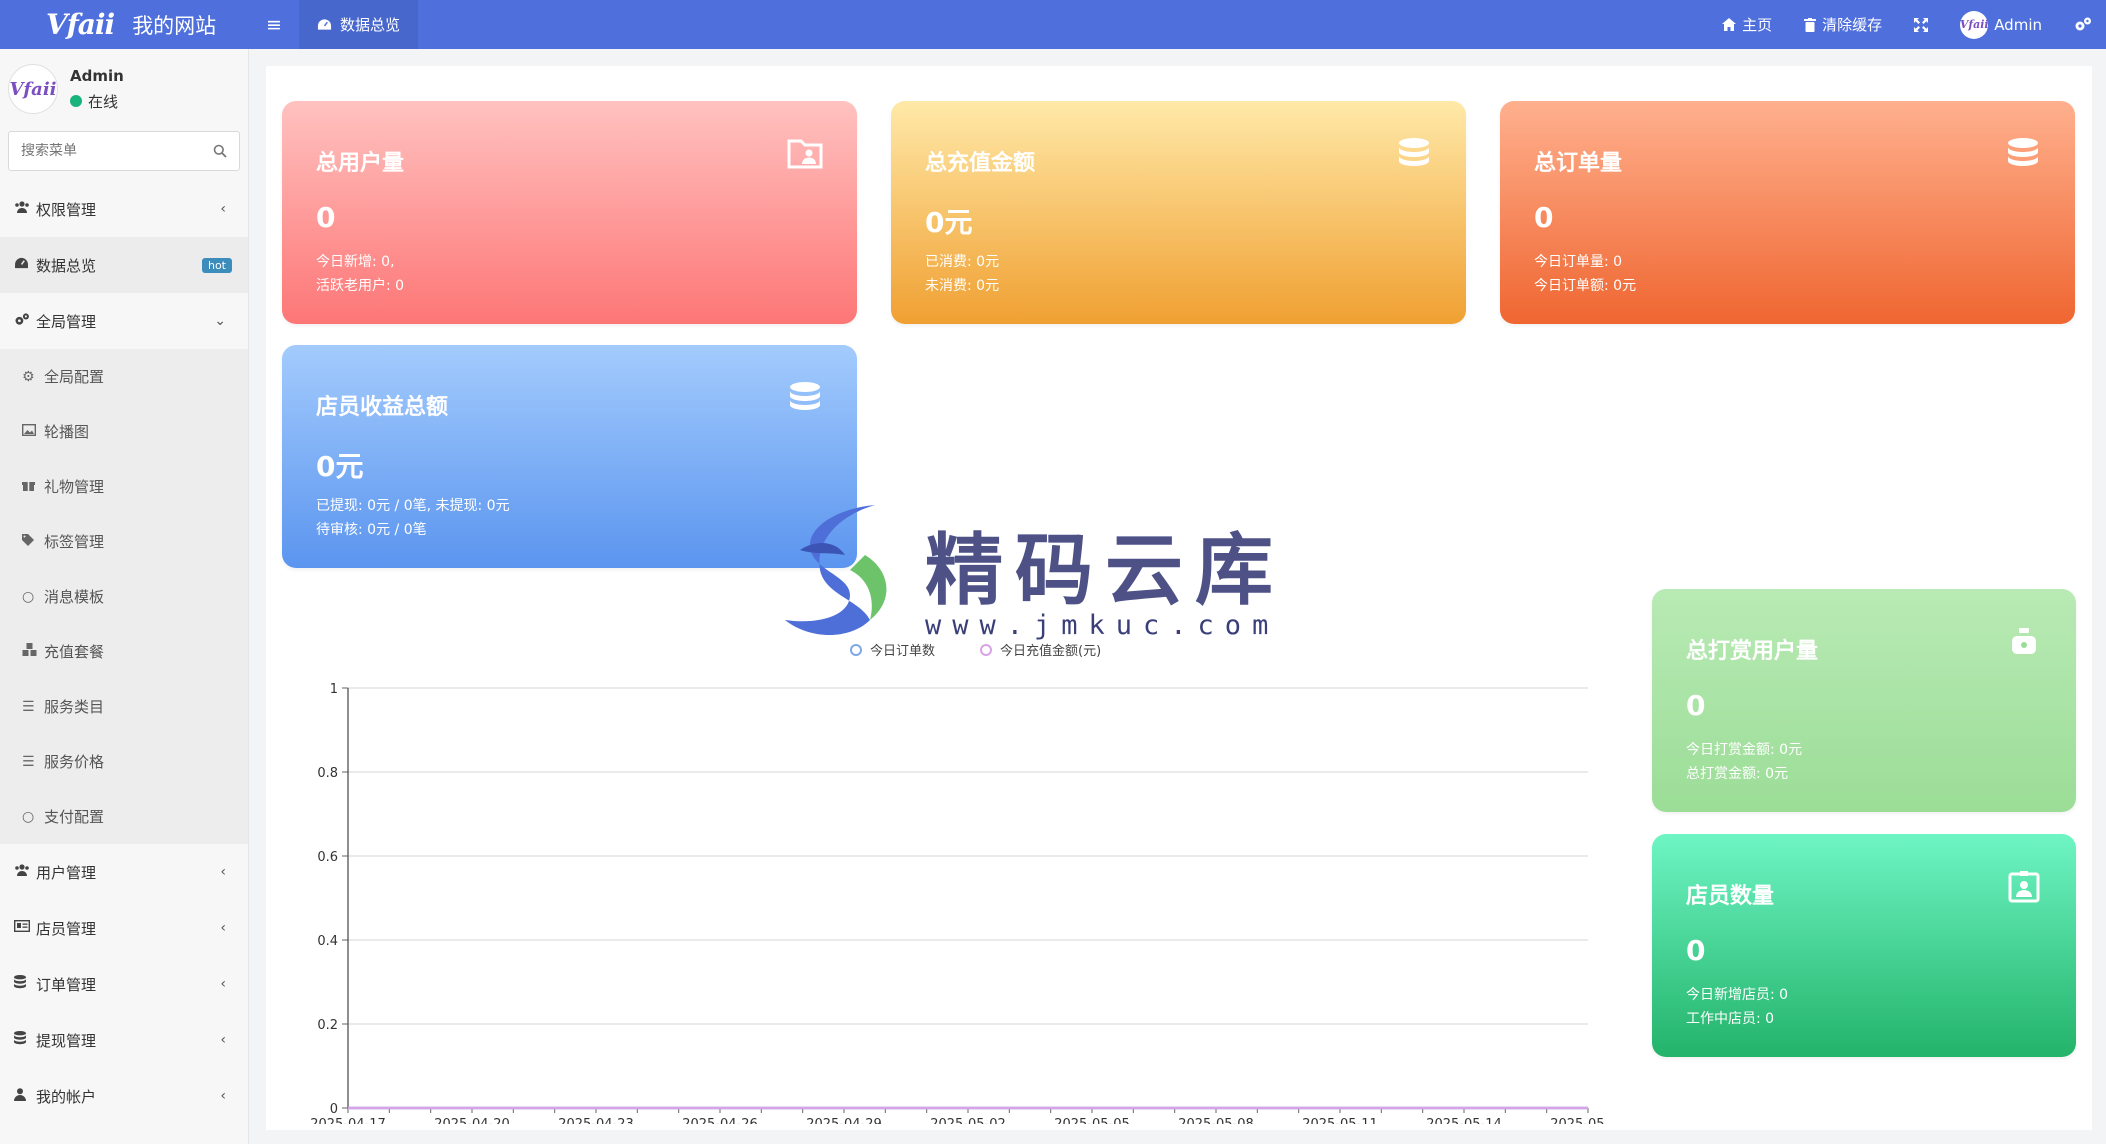 This screenshot has width=2106, height=1144. Describe the element at coordinates (1852, 25) in the screenshot. I see `clear-cache-label: 清除缓存` at that location.